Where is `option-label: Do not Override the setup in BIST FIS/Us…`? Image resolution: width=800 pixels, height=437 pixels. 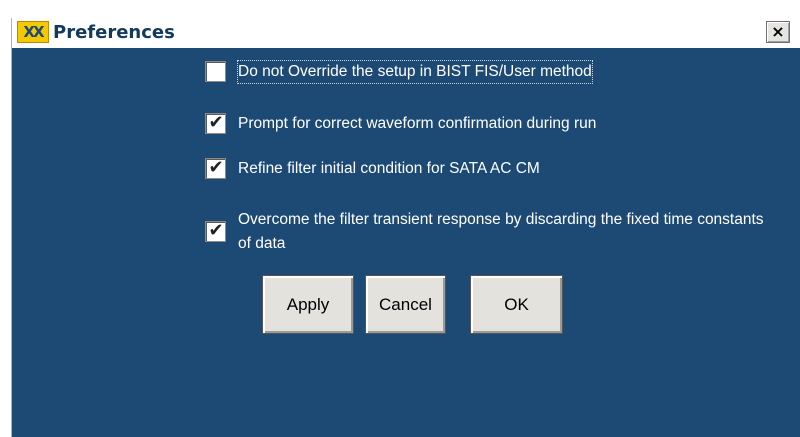
option-label: Do not Override the setup in BIST FIS/Us… is located at coordinates (415, 72).